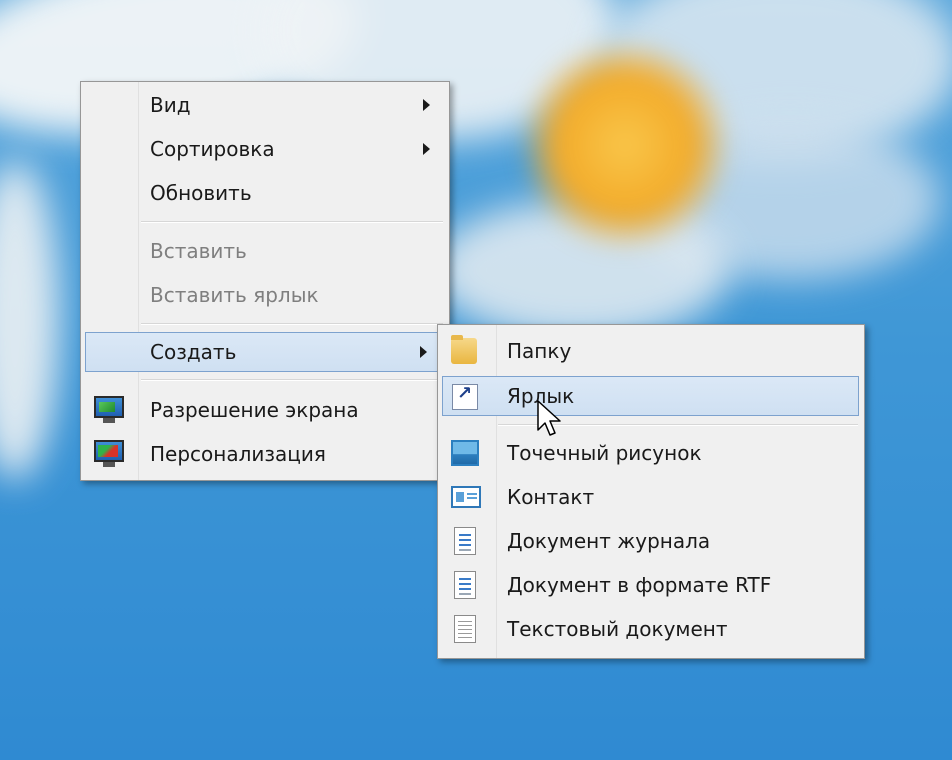  I want to click on submenu-item-journal: Документ журнала, so click(651, 541).